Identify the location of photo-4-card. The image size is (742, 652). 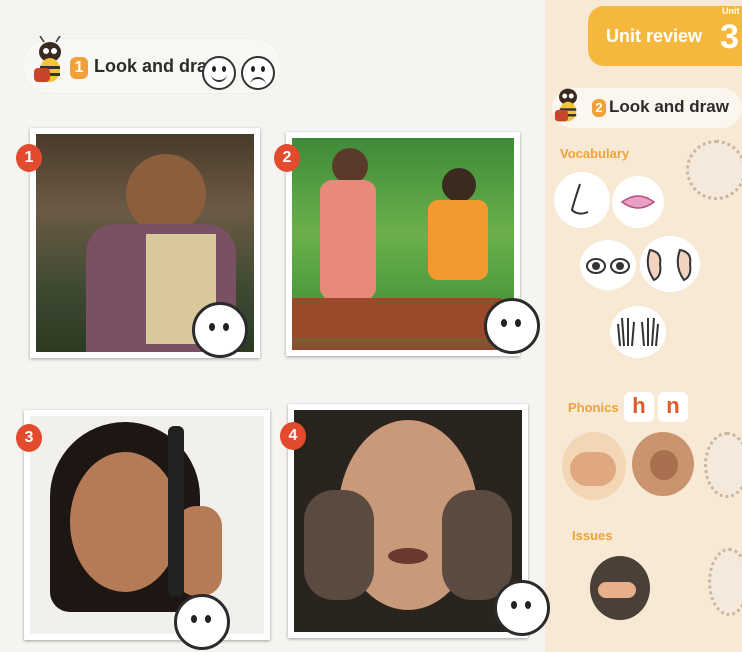
(408, 521).